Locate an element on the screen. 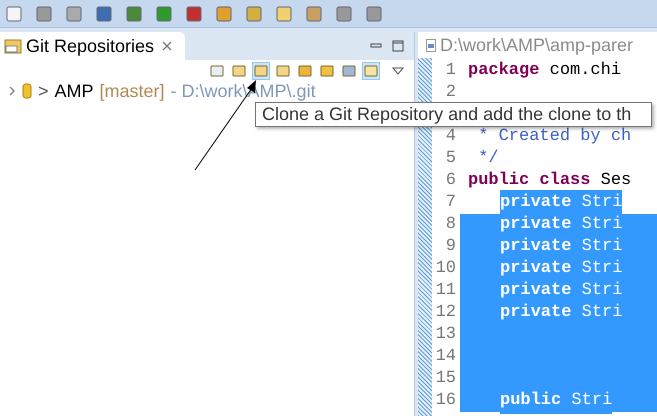 The height and width of the screenshot is (416, 657). chevron-icon is located at coordinates (12, 91).